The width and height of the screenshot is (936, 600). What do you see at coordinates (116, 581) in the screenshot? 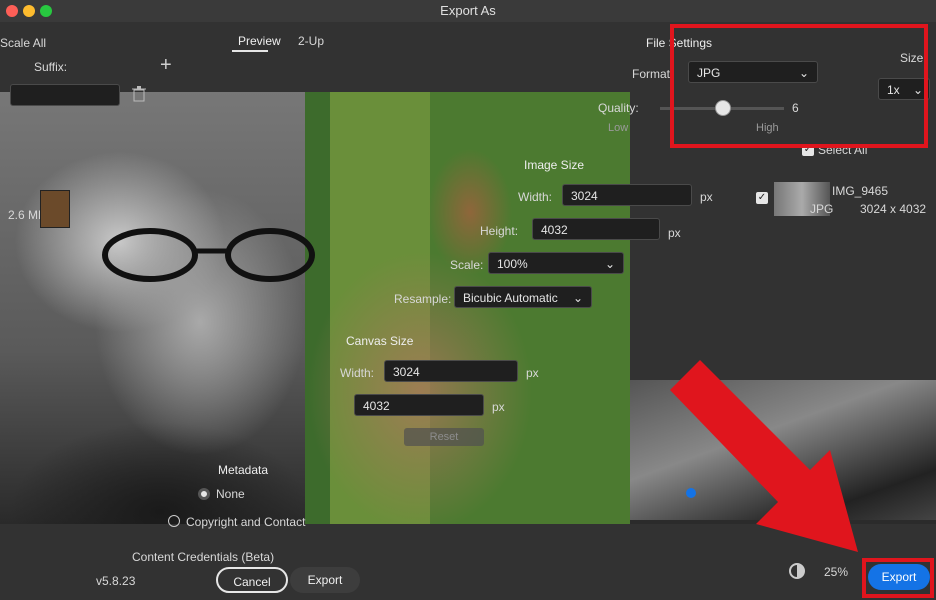
I see `version-label: v5.8.23` at bounding box center [116, 581].